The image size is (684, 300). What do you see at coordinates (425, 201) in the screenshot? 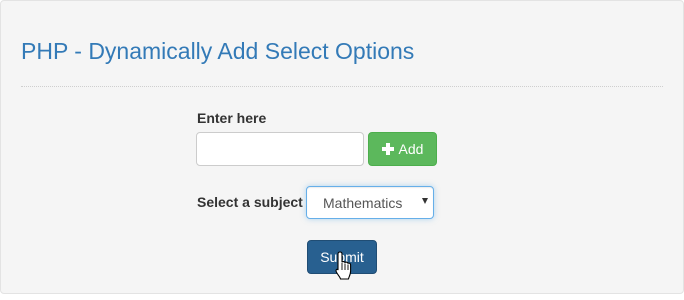
I see `chevron-down-icon` at bounding box center [425, 201].